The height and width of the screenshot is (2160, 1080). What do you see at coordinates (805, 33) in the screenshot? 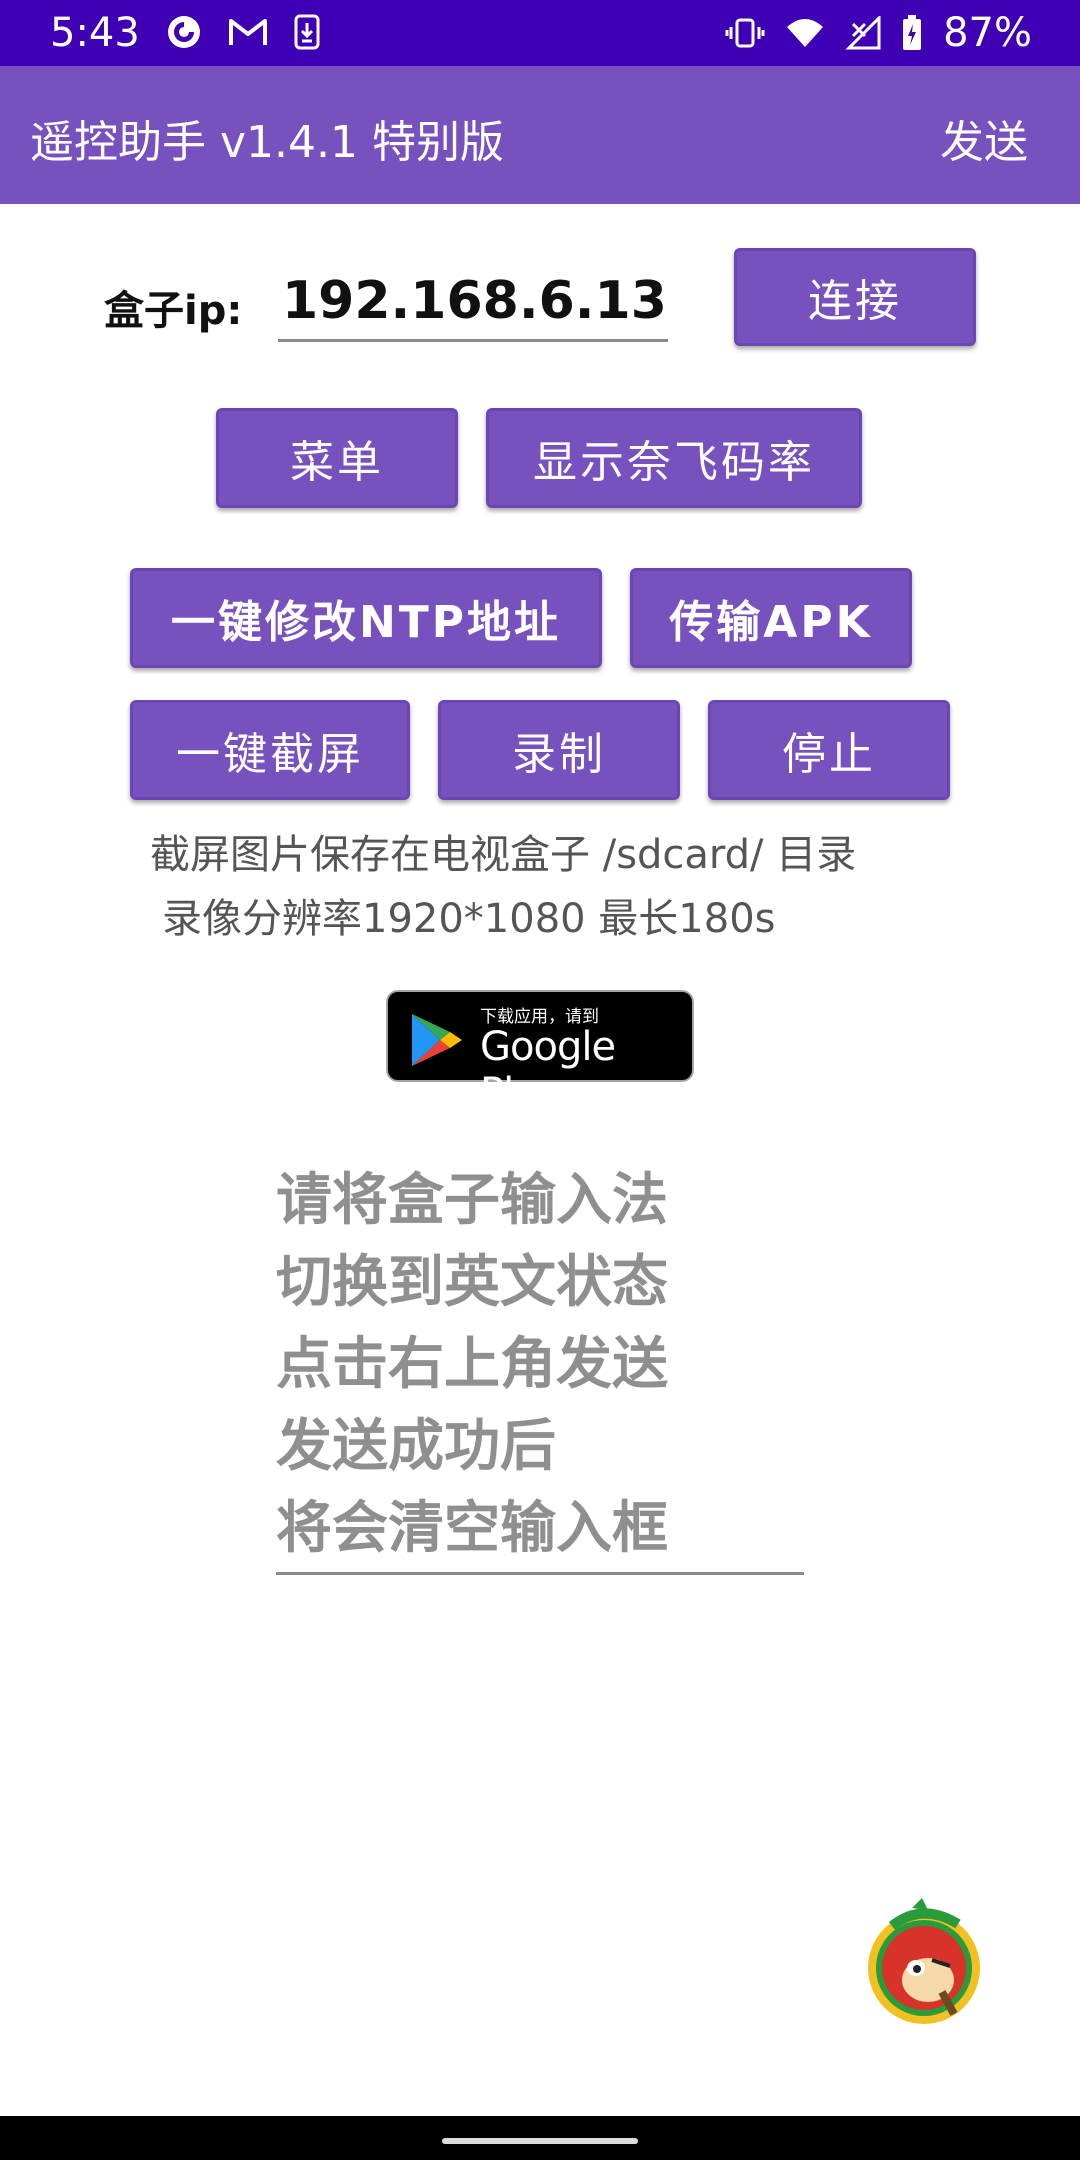
I see `wifi-icon` at bounding box center [805, 33].